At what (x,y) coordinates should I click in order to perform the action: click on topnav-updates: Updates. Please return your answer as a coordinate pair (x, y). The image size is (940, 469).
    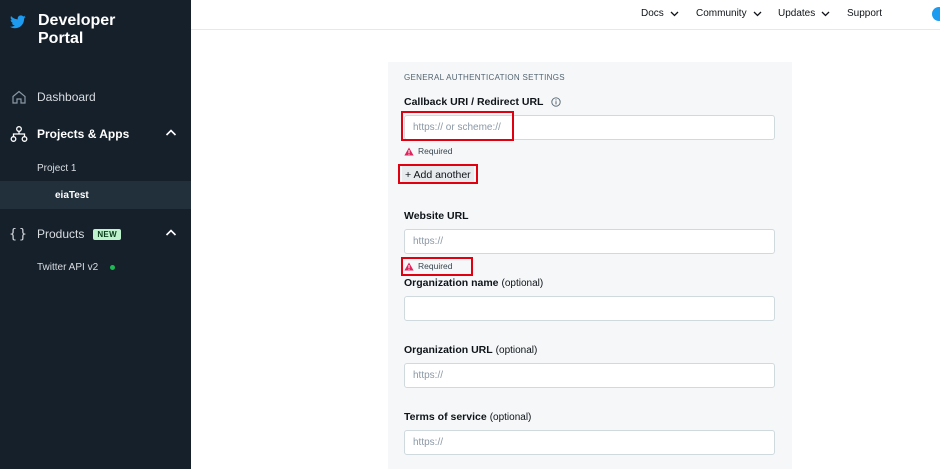
    Looking at the image, I should click on (804, 13).